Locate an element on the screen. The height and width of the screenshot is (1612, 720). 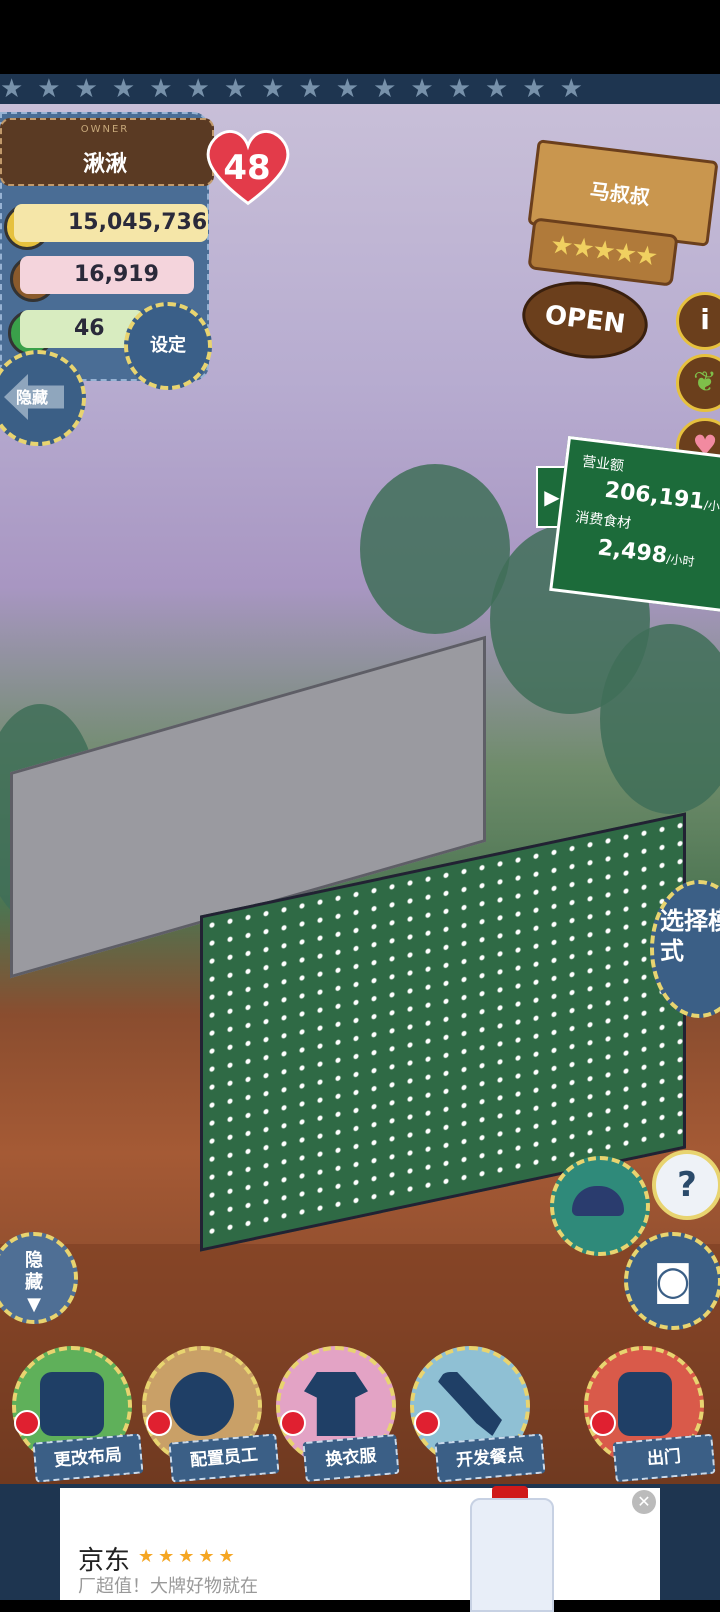
ad-banner: ✕ 京东 ★★★★★ 厂超值！大牌好物就在 is located at coordinates (360, 1549).